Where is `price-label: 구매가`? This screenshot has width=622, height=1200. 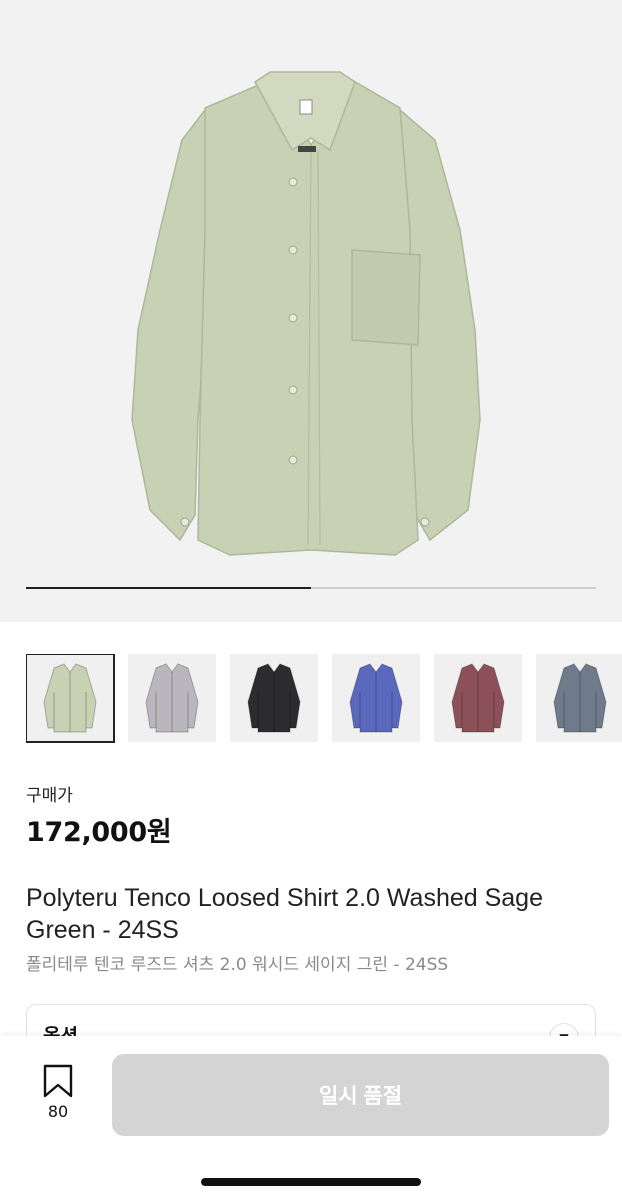 price-label: 구매가 is located at coordinates (49, 796).